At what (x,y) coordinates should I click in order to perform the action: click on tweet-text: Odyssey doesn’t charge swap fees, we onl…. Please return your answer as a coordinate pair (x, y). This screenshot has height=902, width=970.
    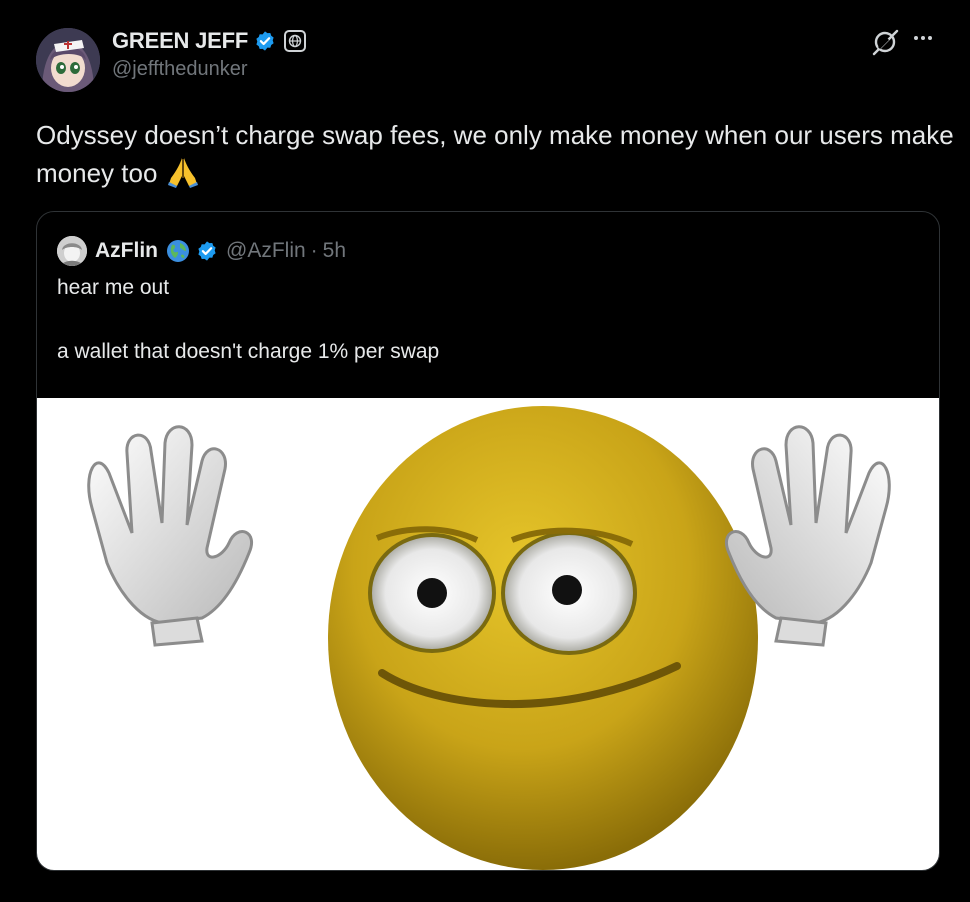
    Looking at the image, I should click on (496, 154).